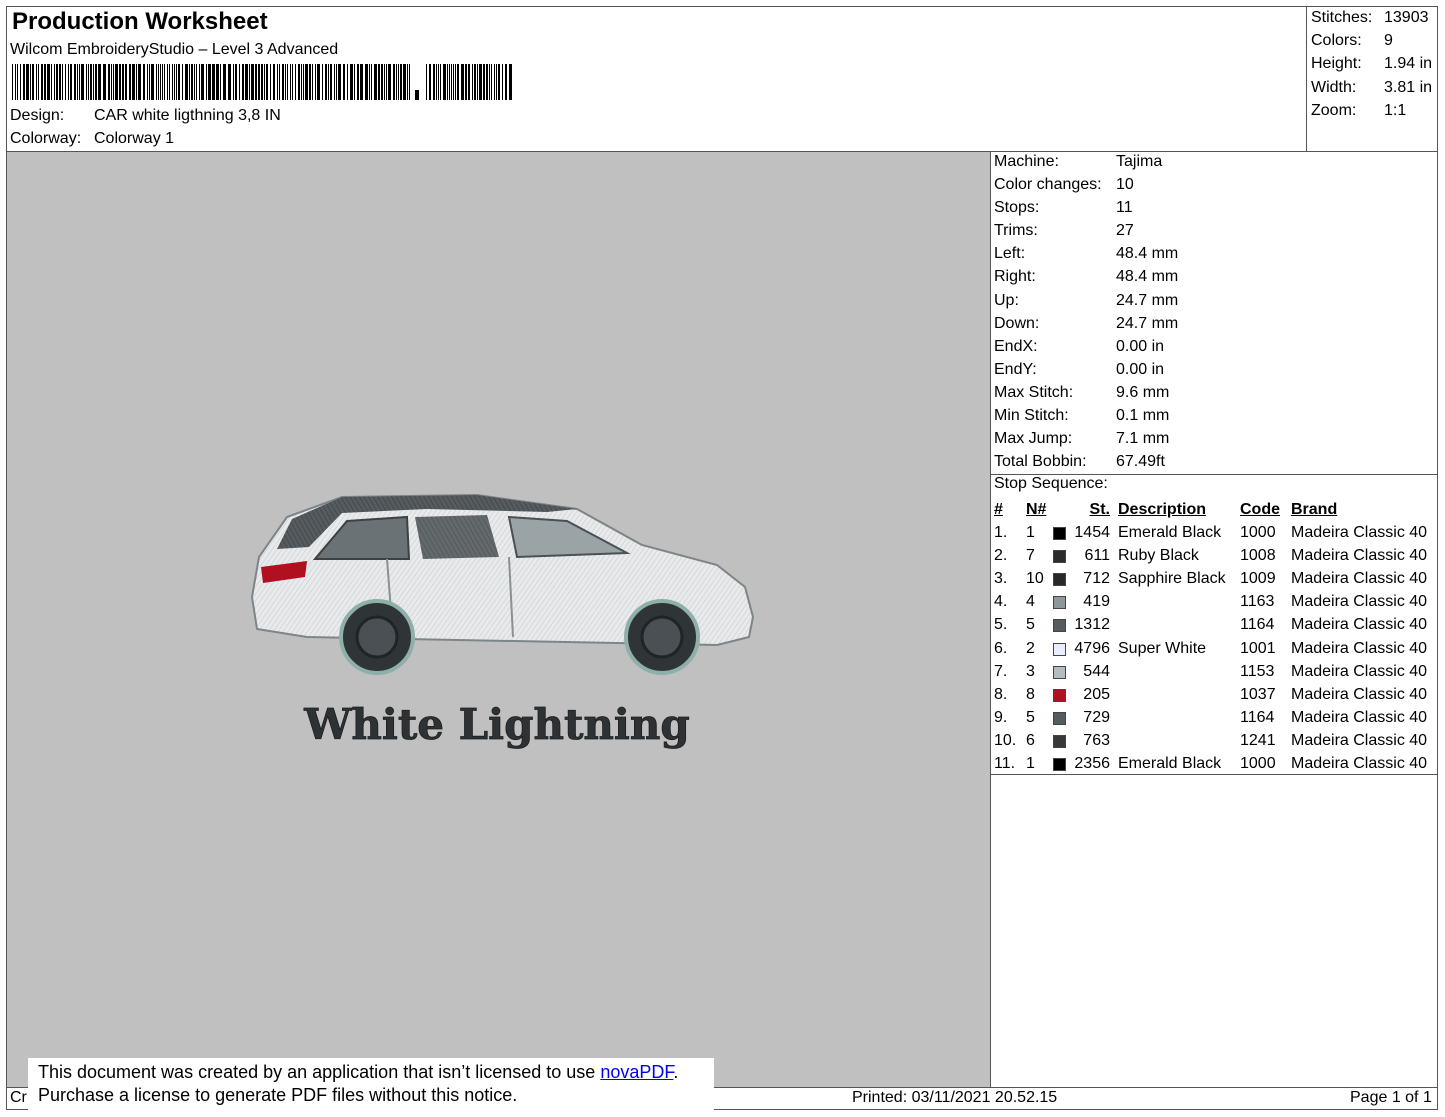 The image size is (1445, 1117). I want to click on page-title: Production Worksheet, so click(140, 21).